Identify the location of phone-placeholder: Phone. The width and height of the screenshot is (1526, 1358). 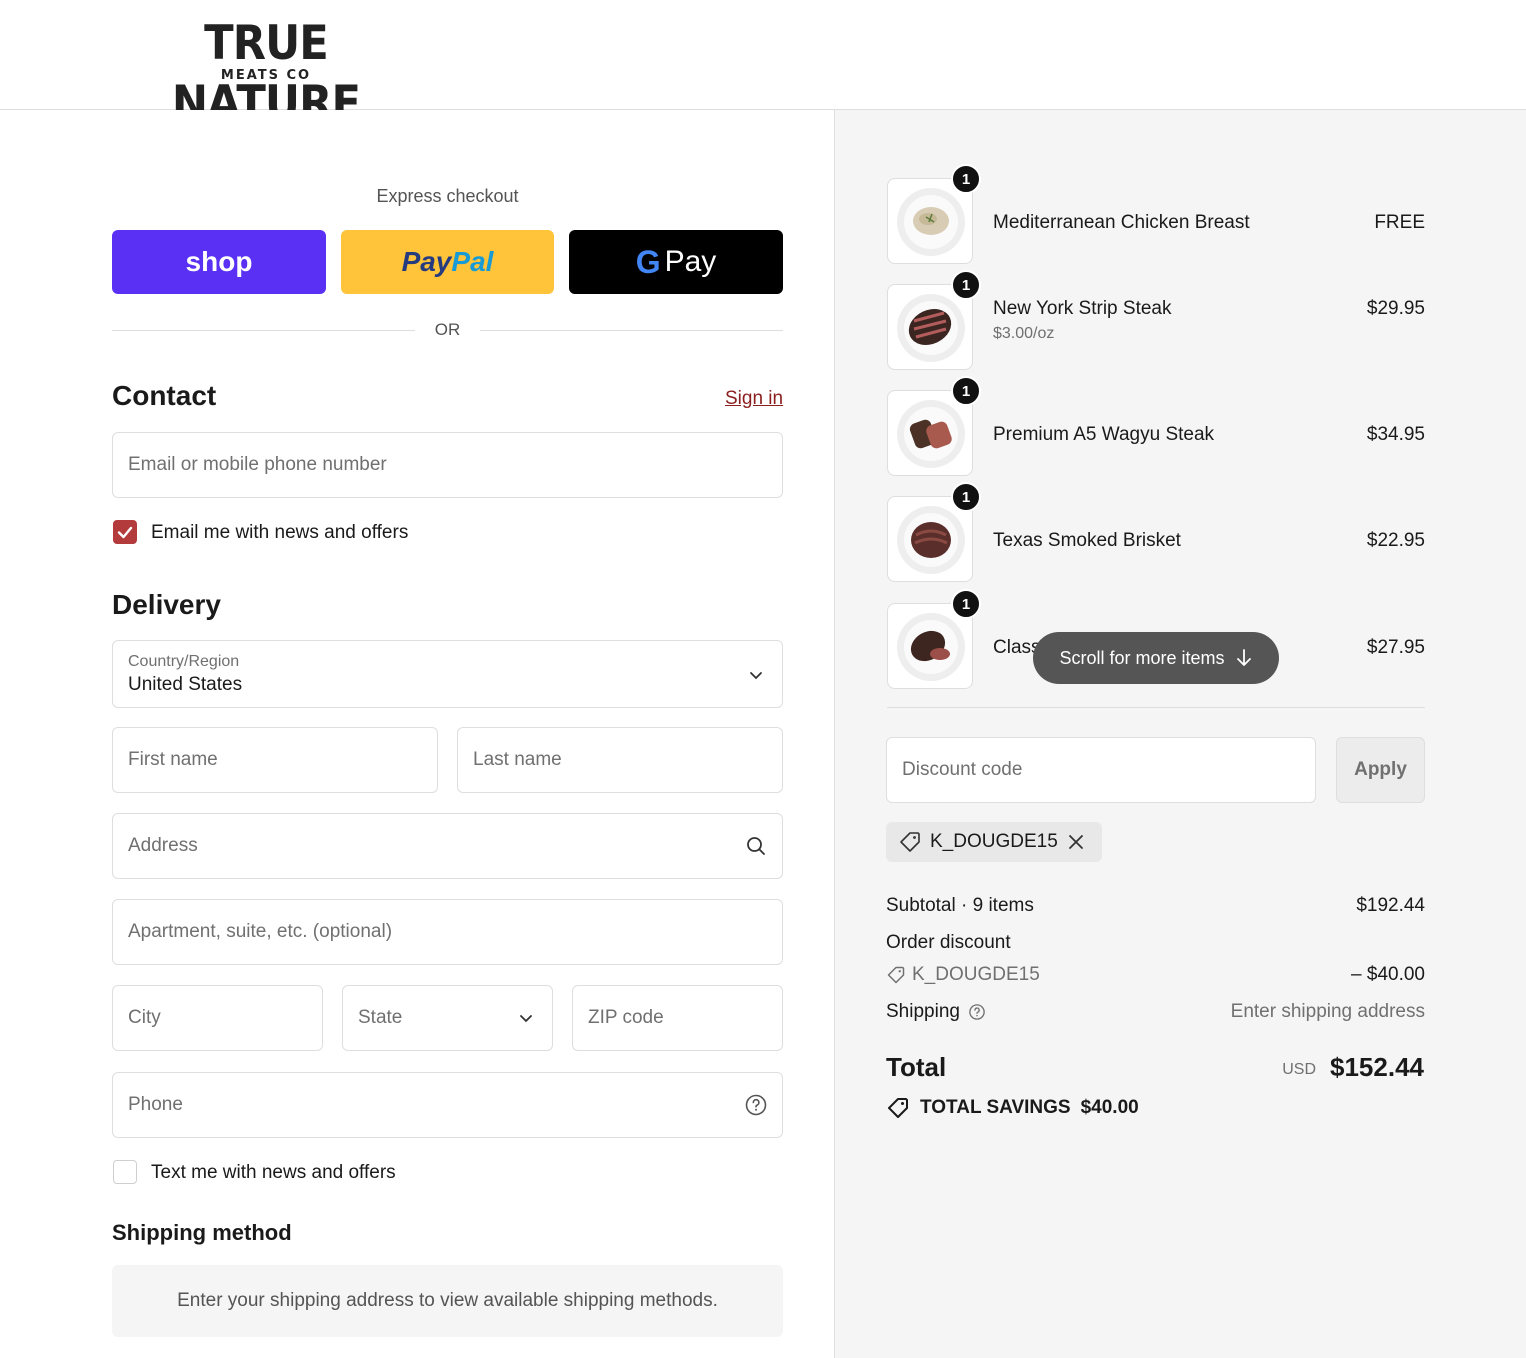
(155, 1104).